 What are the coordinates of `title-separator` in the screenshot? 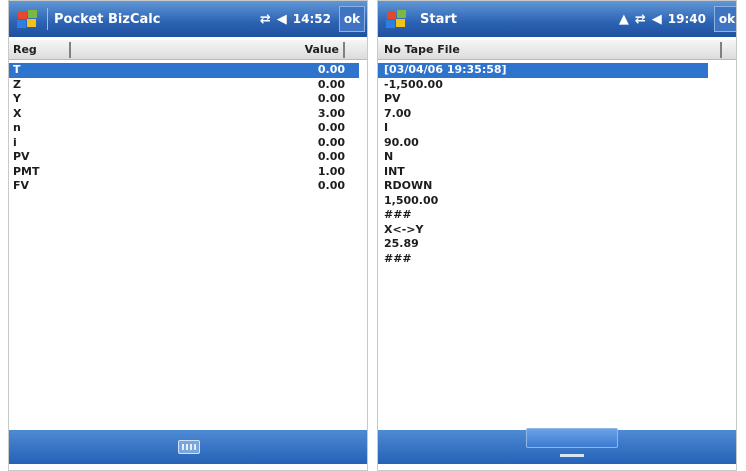 It's located at (47, 19).